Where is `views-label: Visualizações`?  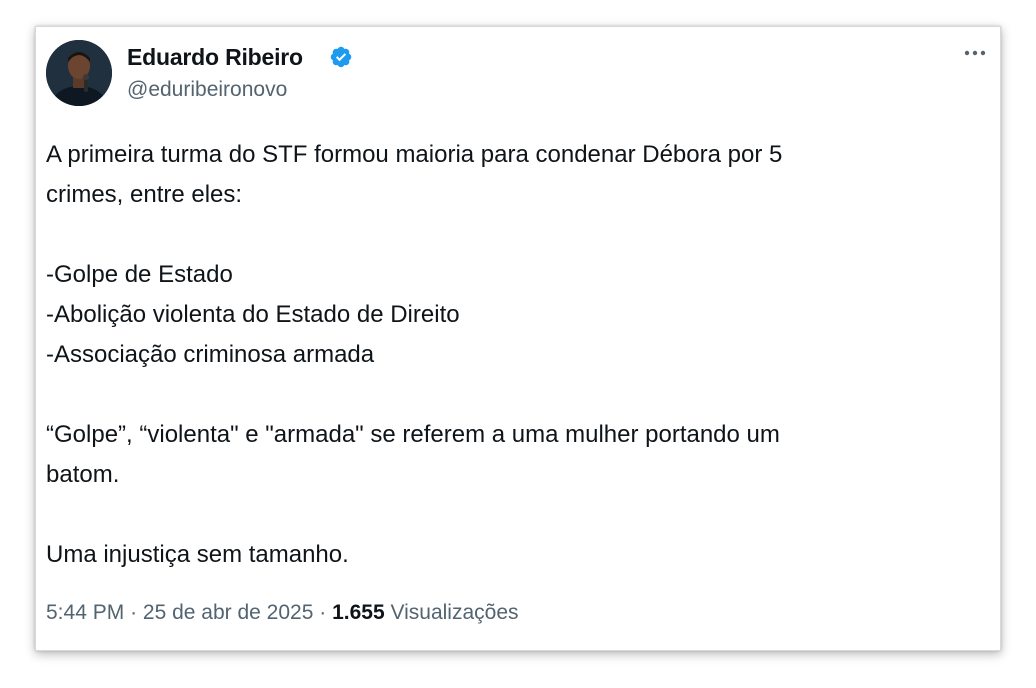 views-label: Visualizações is located at coordinates (454, 612).